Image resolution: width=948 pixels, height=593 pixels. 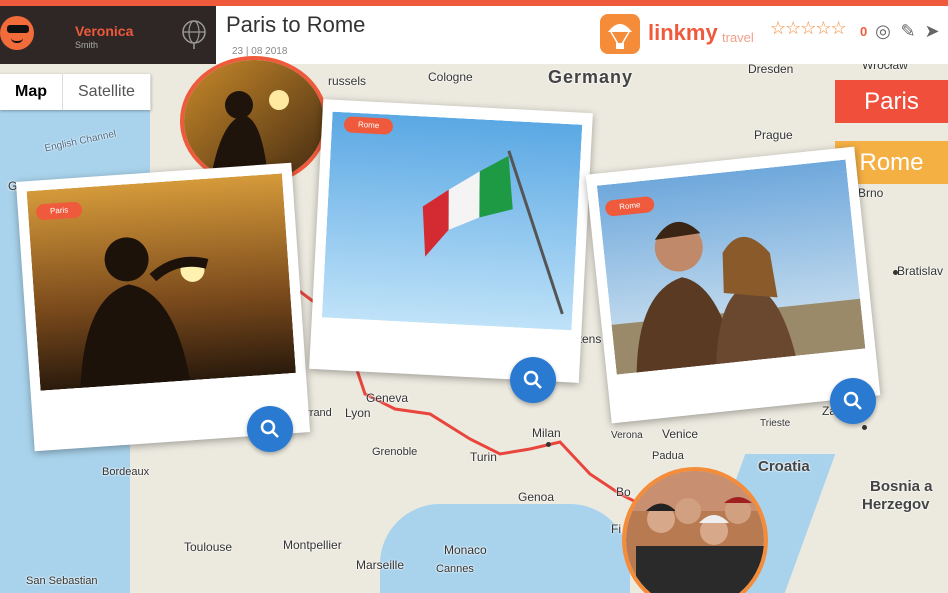 I want to click on label-toulouse: Toulouse, so click(x=208, y=547).